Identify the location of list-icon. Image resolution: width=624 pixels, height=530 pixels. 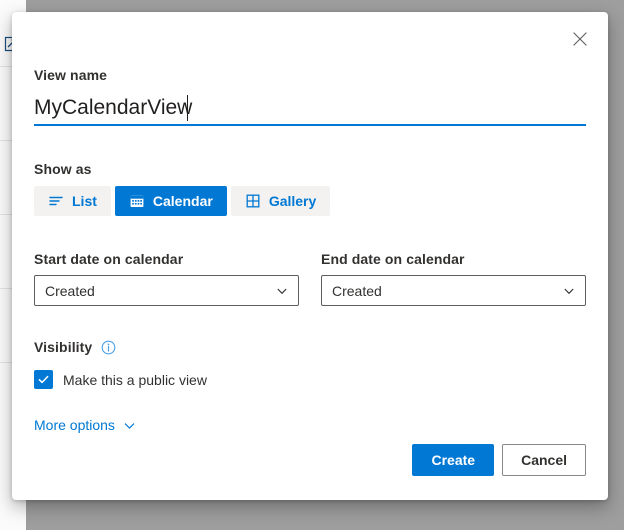
(56, 201).